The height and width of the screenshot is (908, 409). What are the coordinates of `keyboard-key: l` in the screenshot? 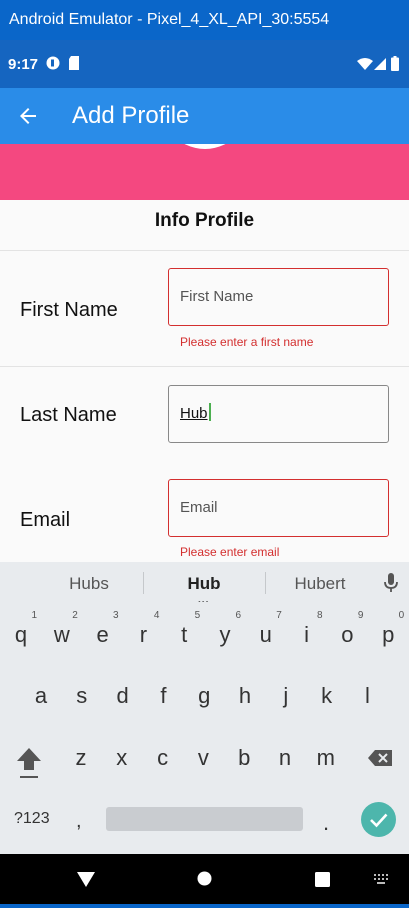 It's located at (367, 690).